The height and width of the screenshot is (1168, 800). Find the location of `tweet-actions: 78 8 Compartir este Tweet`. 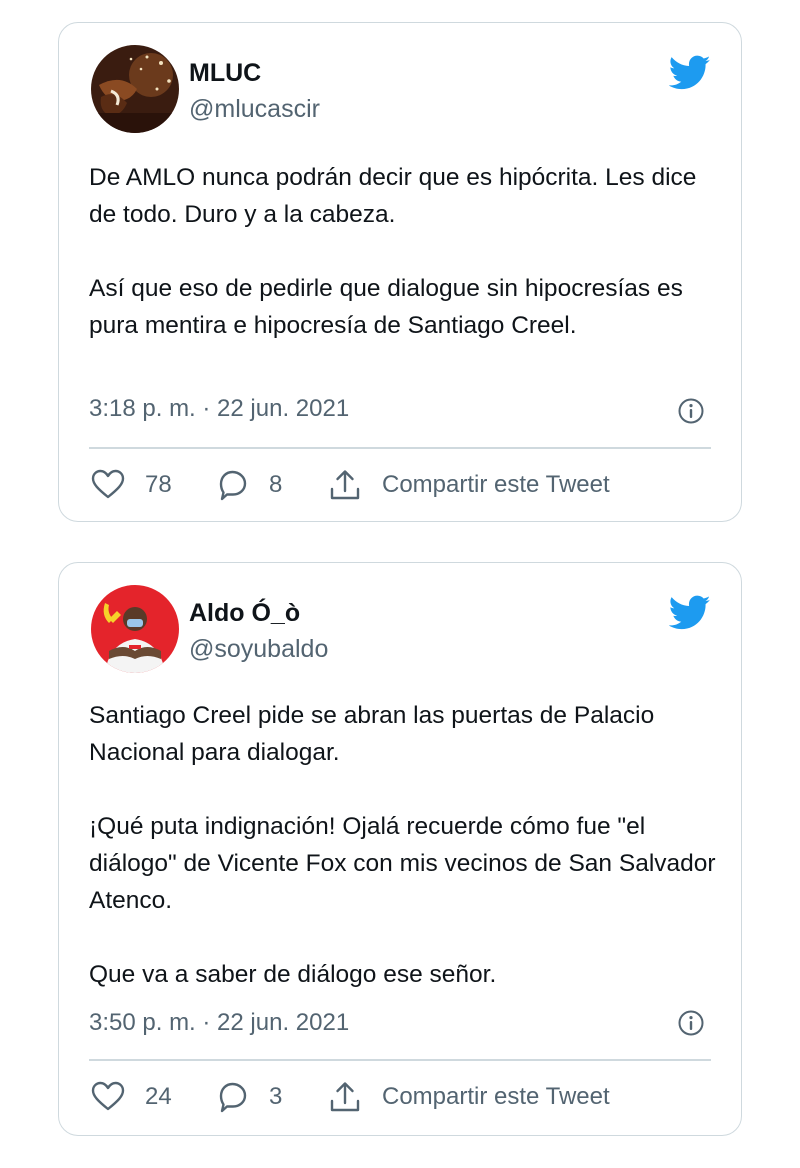

tweet-actions: 78 8 Compartir este Tweet is located at coordinates (401, 485).